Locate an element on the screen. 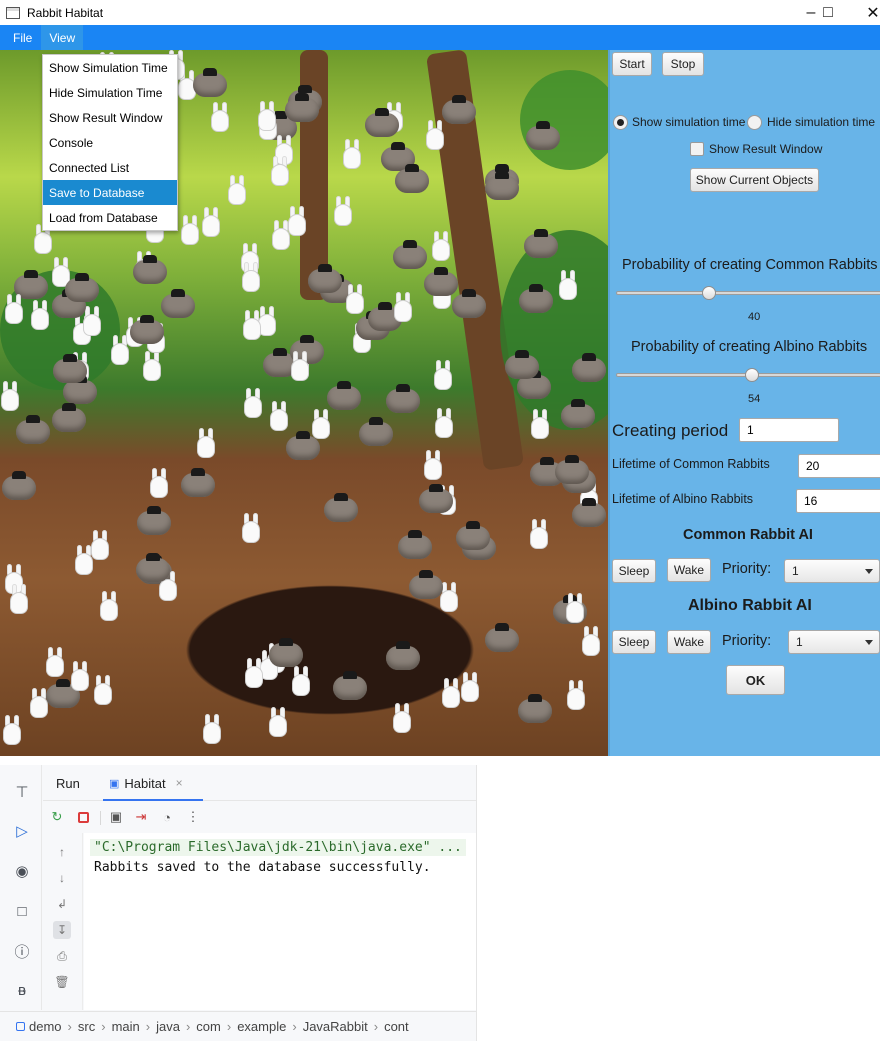 The height and width of the screenshot is (1041, 880). view-menu-item-show-simulation-time: Show Simulation Time is located at coordinates (110, 67).